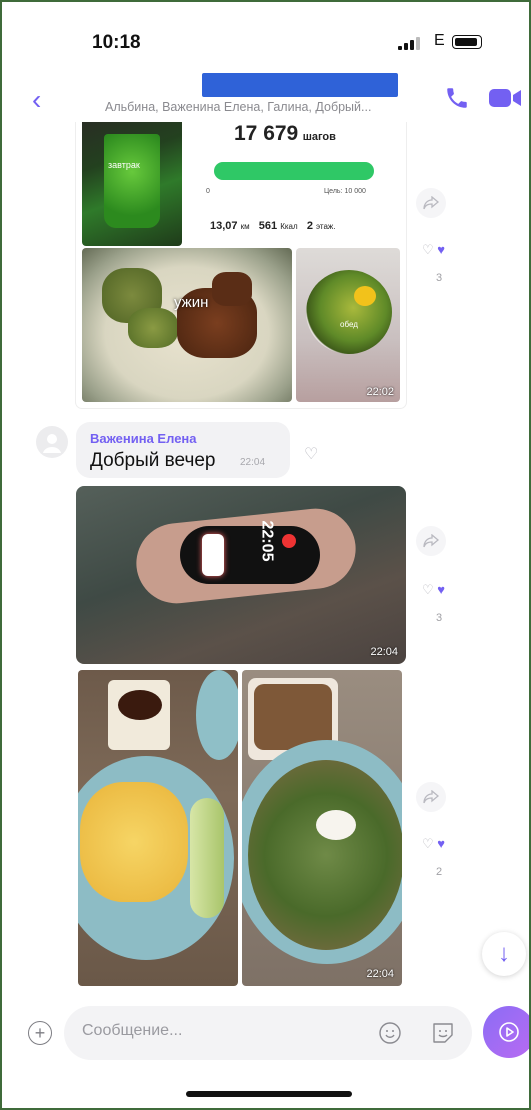 This screenshot has width=531, height=1110. I want to click on watch-time: 22:05, so click(267, 541).